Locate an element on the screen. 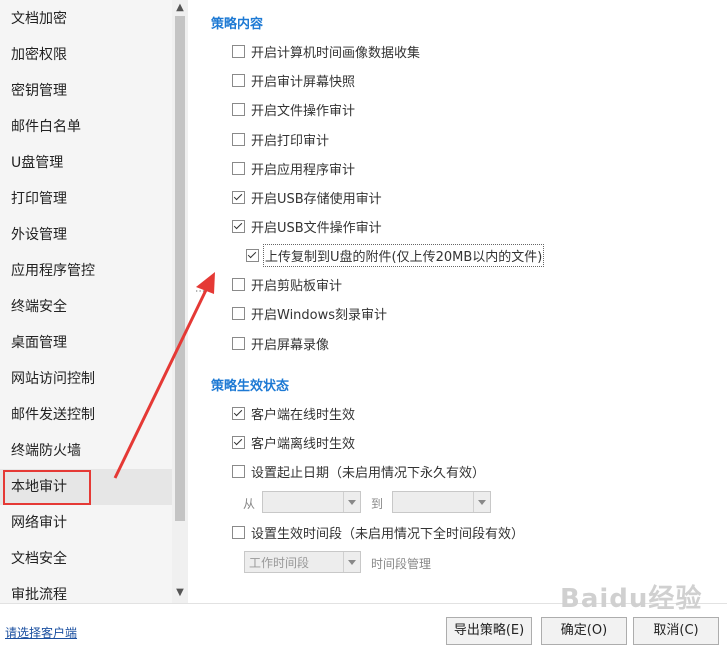 The width and height of the screenshot is (727, 649). annotation-arrow-icon is located at coordinates (164, 375).